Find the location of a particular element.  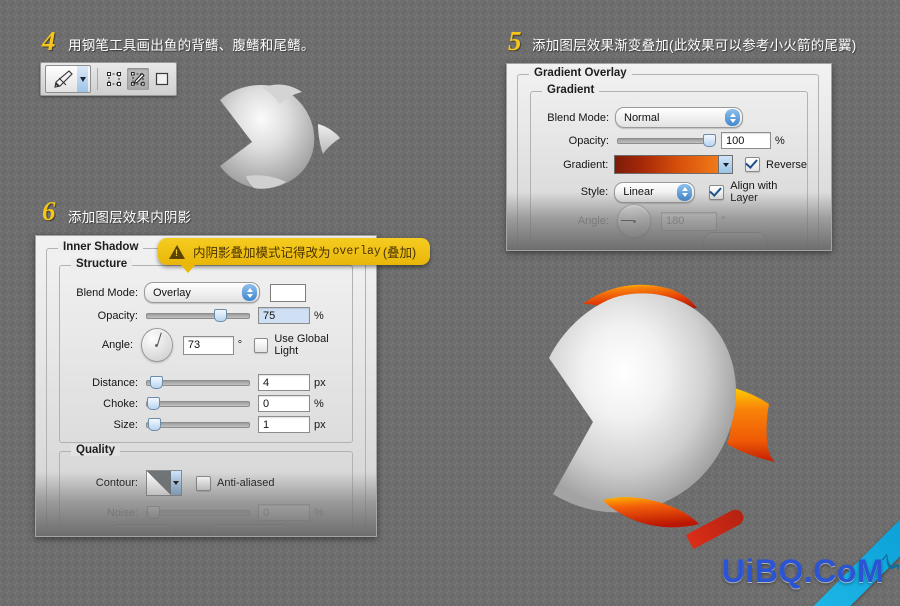

style-label: Style: is located at coordinates (594, 192).